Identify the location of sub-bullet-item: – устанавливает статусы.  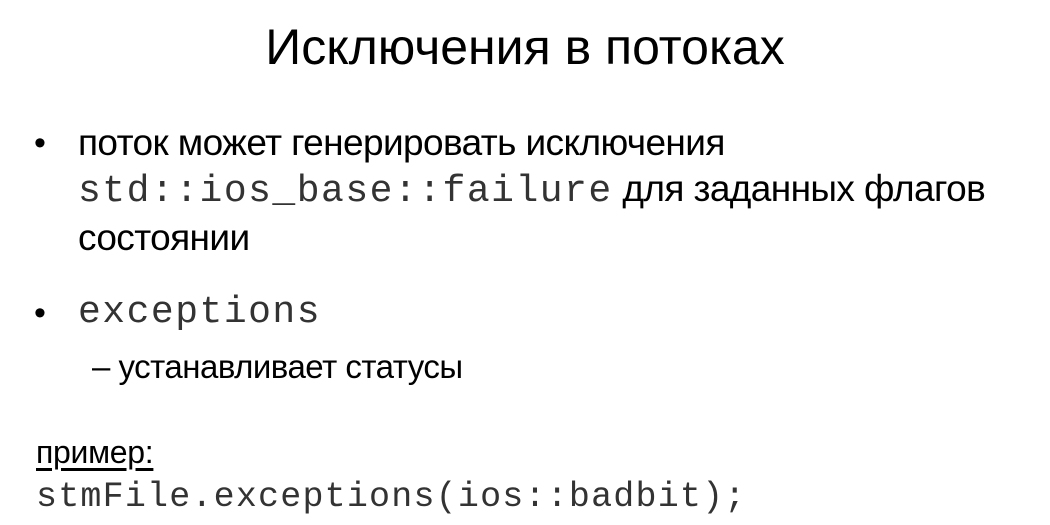
(277, 367).